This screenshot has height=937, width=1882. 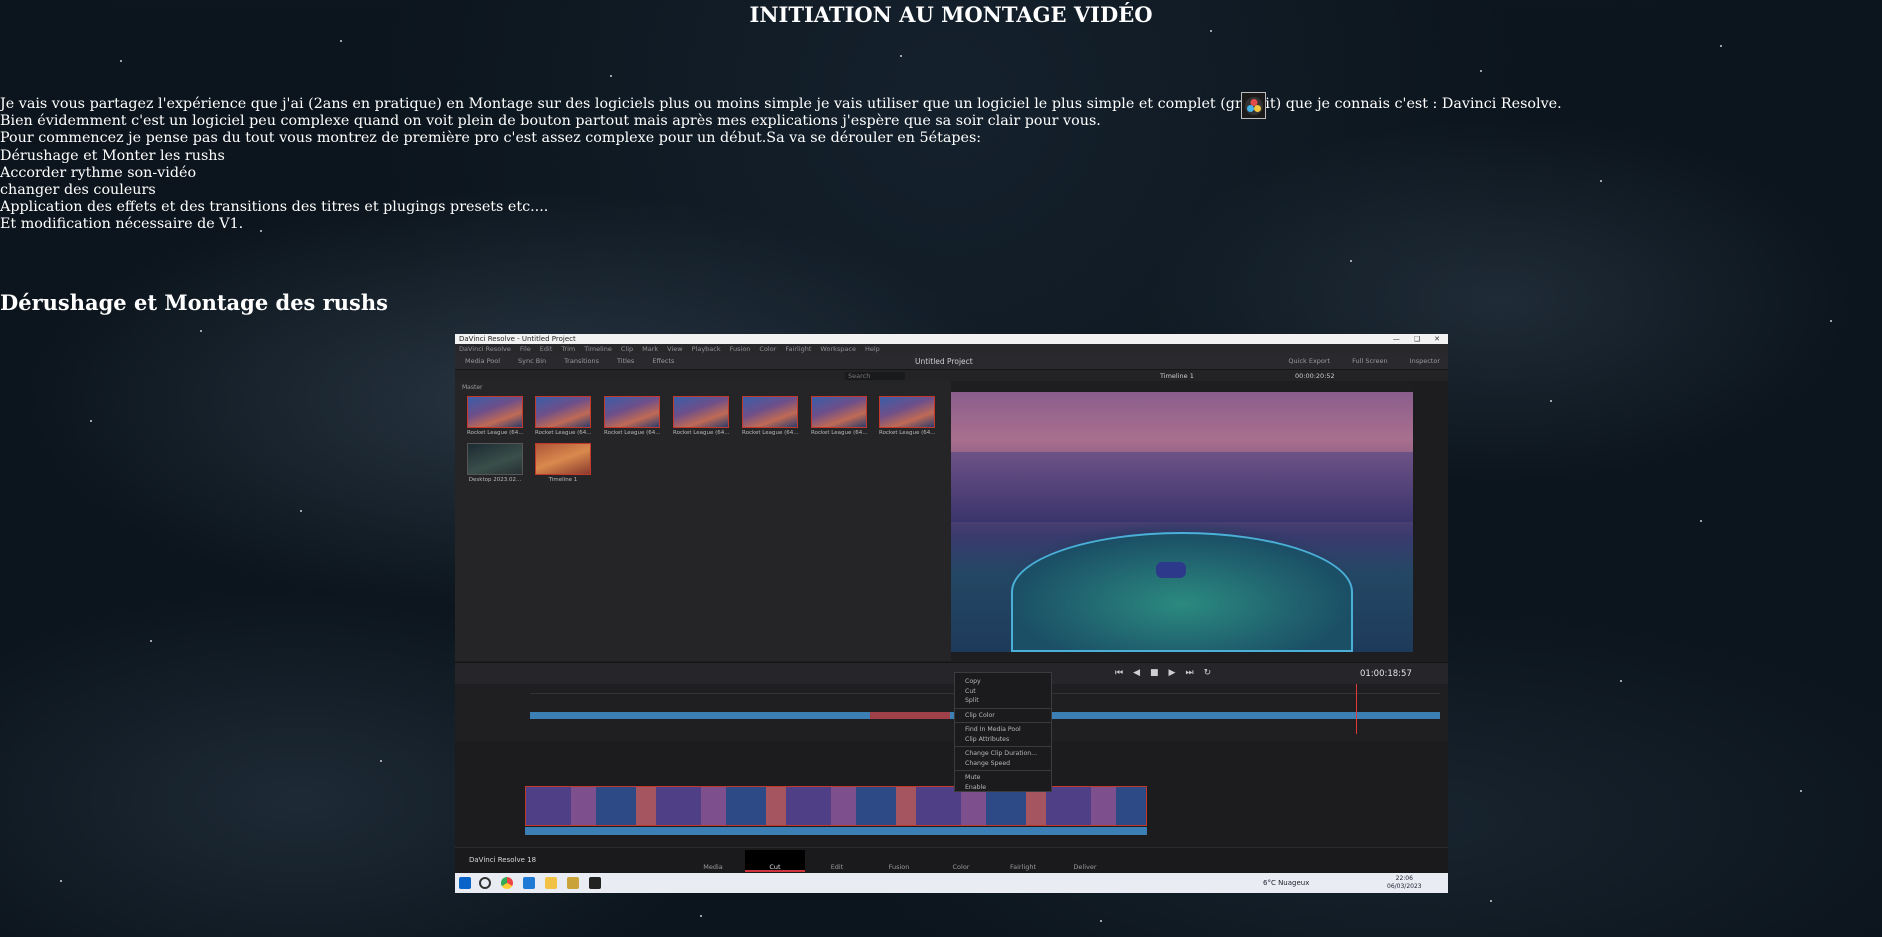 What do you see at coordinates (1119, 673) in the screenshot?
I see `jump-start-icon: ⏮` at bounding box center [1119, 673].